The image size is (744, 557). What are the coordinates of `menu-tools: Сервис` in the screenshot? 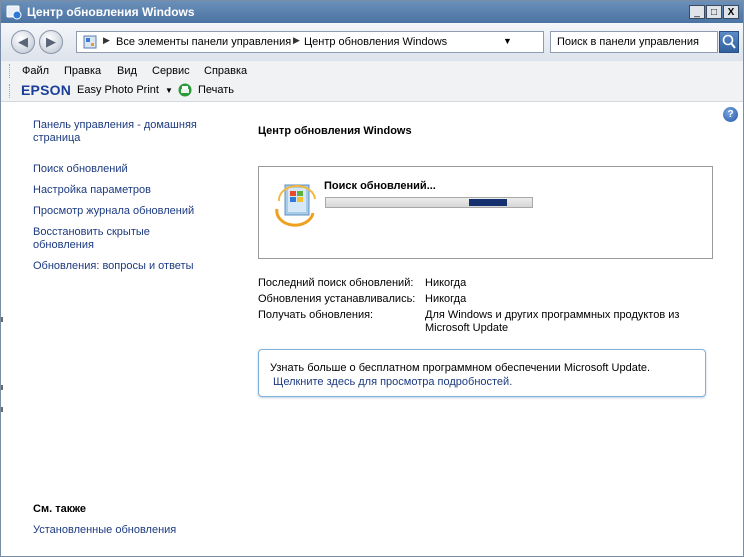 It's located at (171, 71).